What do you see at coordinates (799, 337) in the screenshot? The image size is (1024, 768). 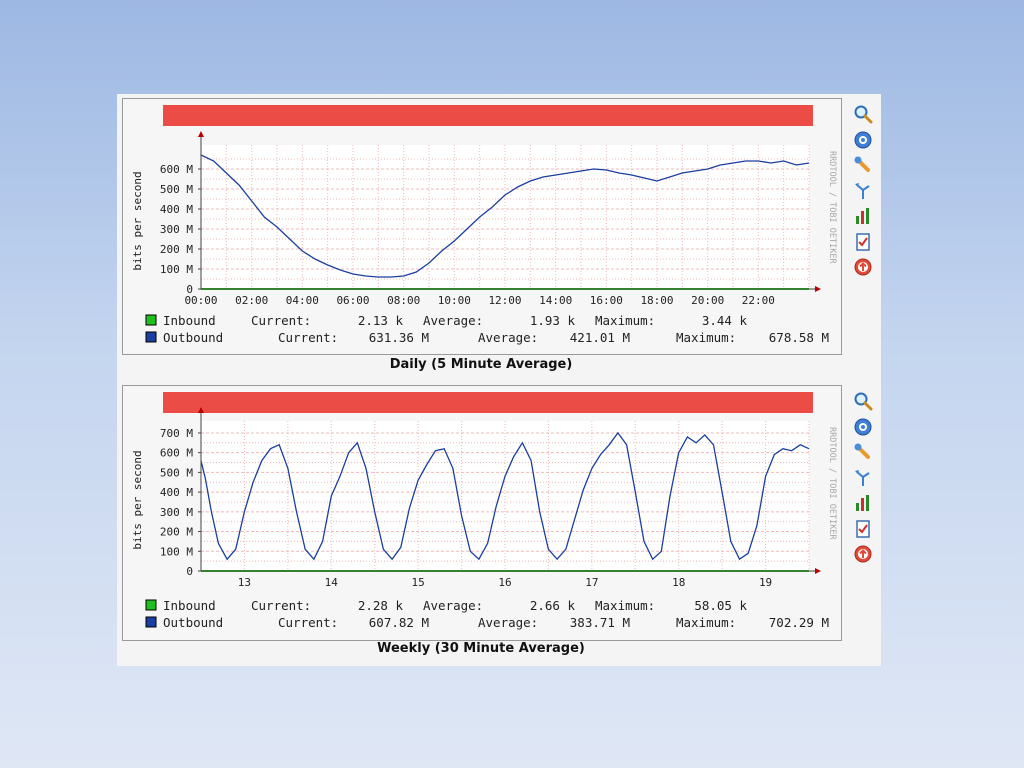 I see `outbound-maximum-value: 678.58 M` at bounding box center [799, 337].